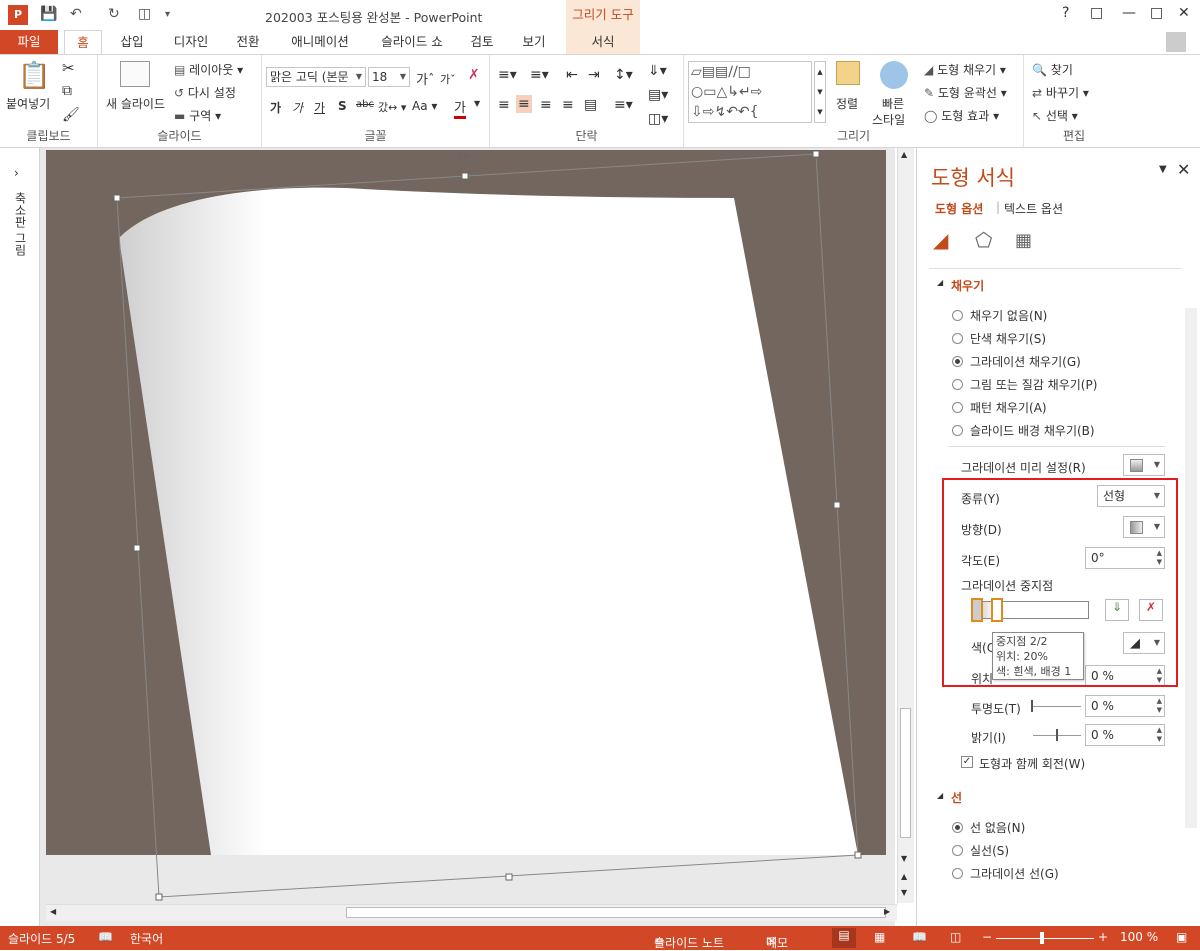 This screenshot has height=951, width=1200. Describe the element at coordinates (965, 69) in the screenshot. I see `shape-fill-button: ◢ 도형 채우기 ▾` at that location.